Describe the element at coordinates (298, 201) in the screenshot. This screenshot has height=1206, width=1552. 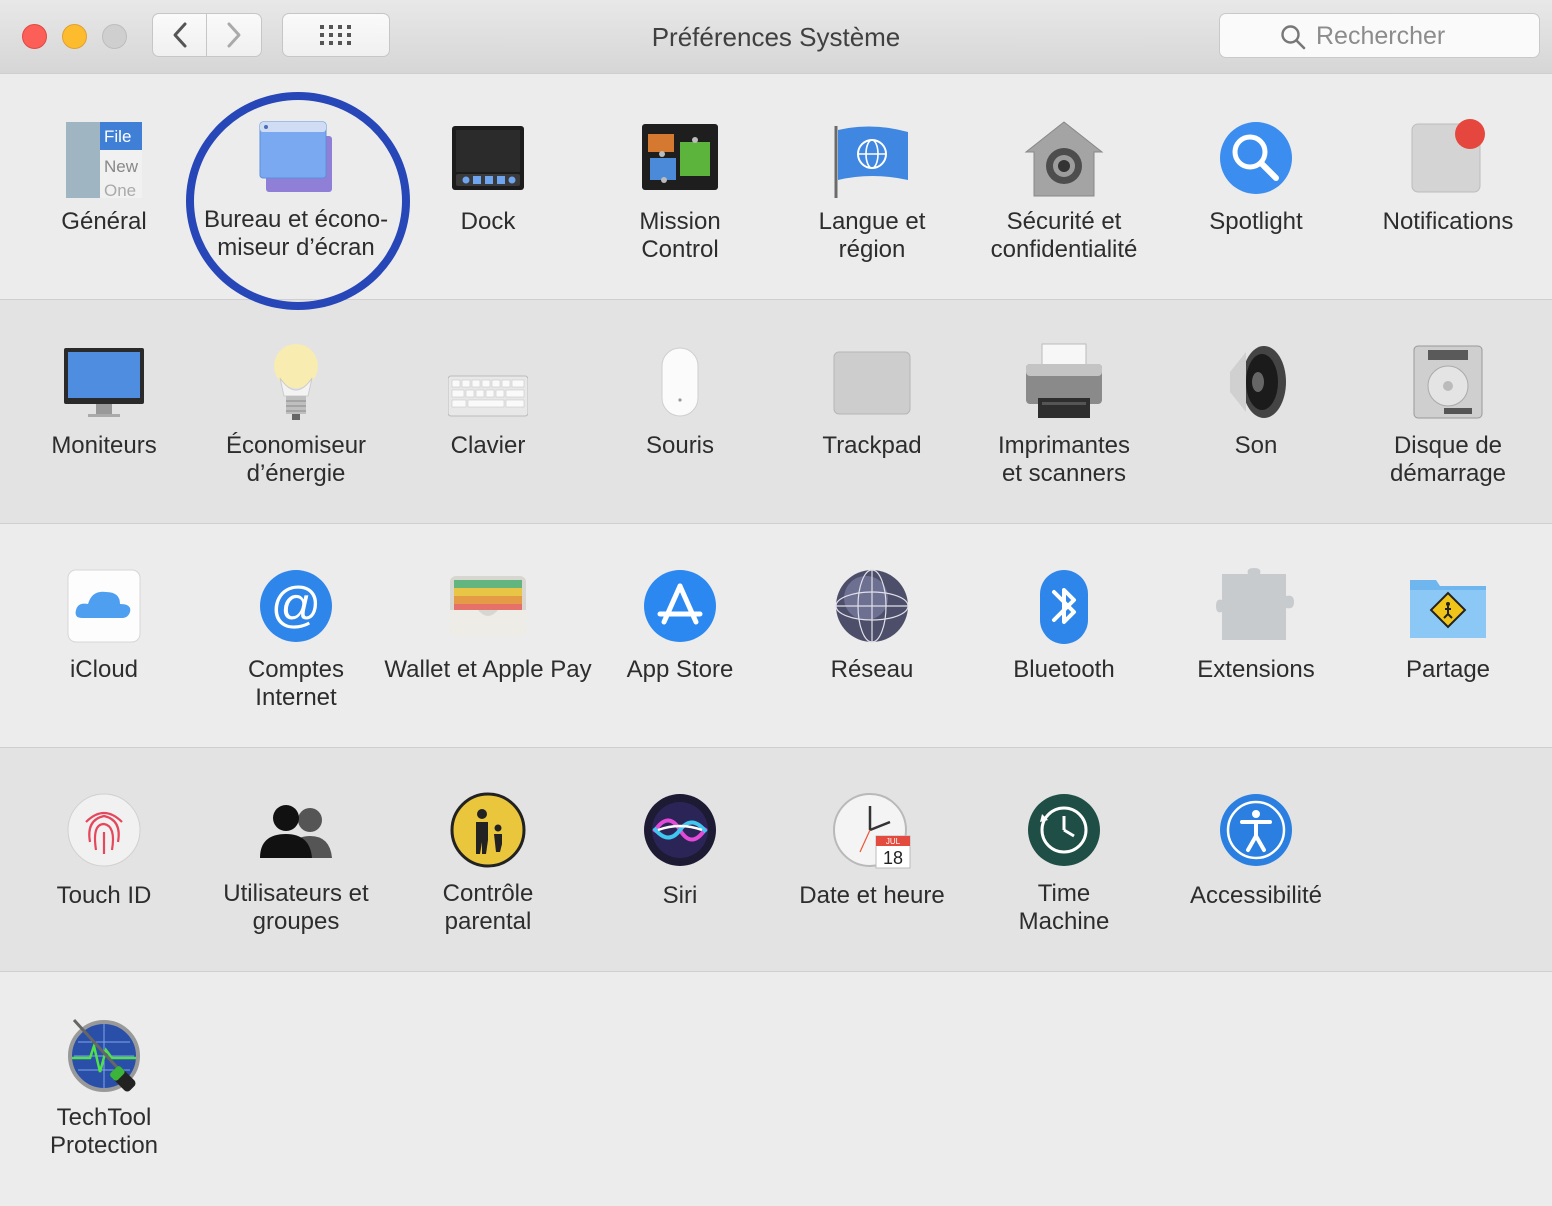
I see `highlight-circle` at that location.